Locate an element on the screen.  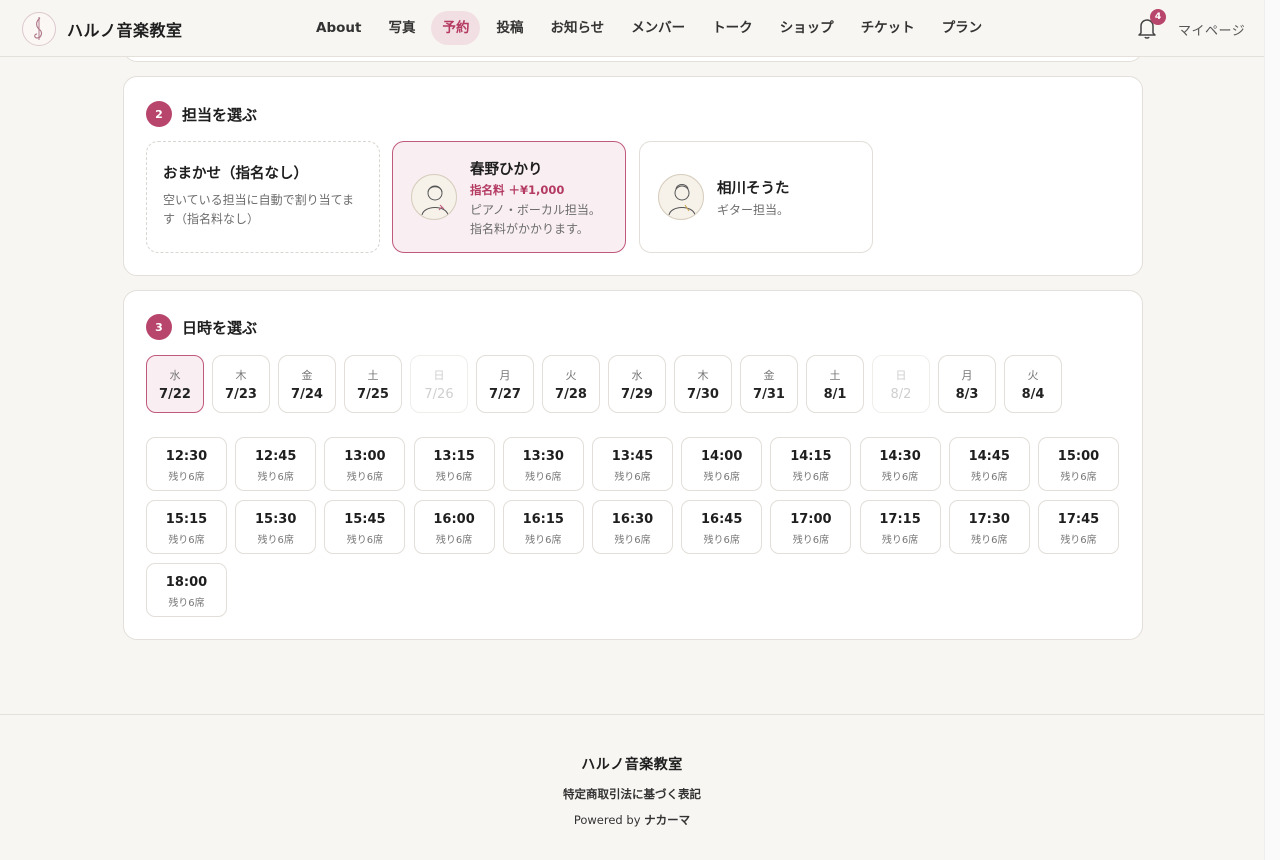
date-monthday: 7/30 is located at coordinates (703, 394).